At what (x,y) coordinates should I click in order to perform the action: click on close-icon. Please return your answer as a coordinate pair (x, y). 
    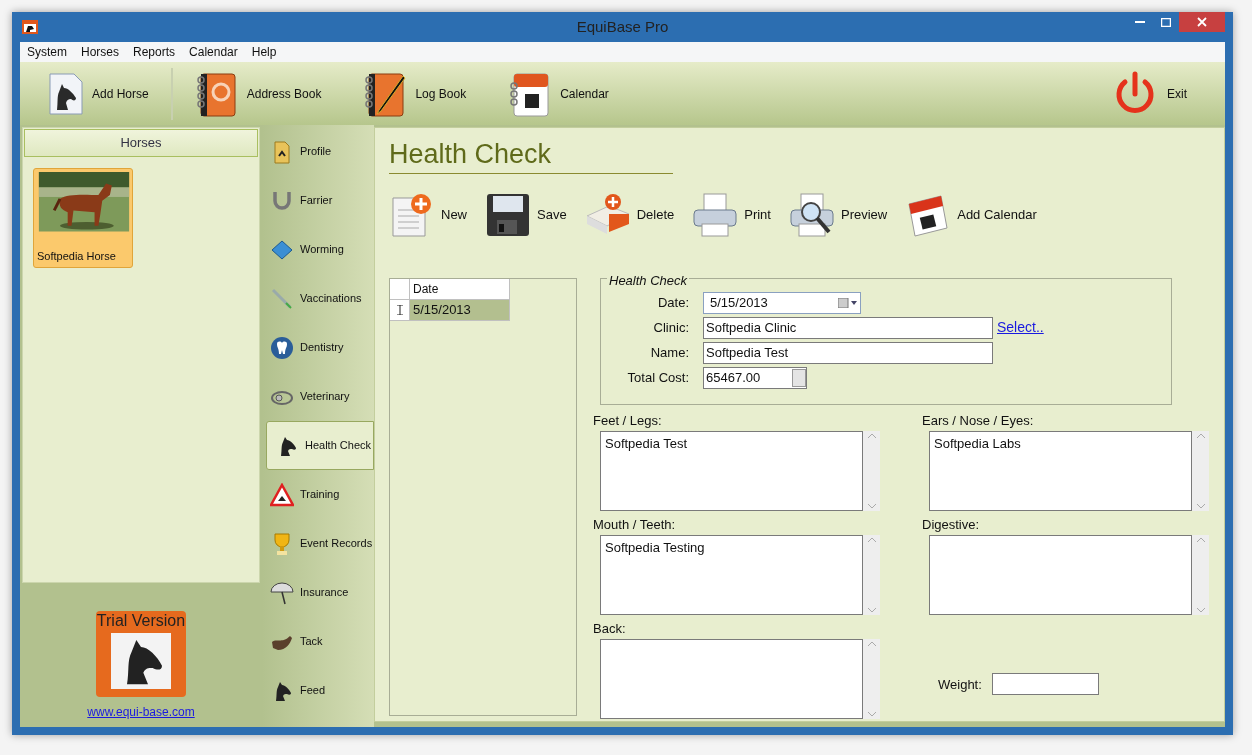
    Looking at the image, I should click on (1202, 22).